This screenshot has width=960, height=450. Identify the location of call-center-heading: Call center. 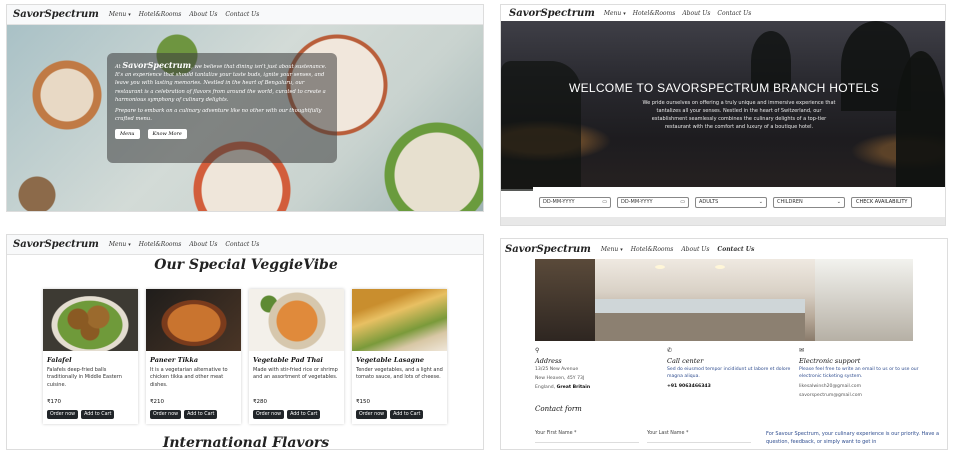
(685, 361).